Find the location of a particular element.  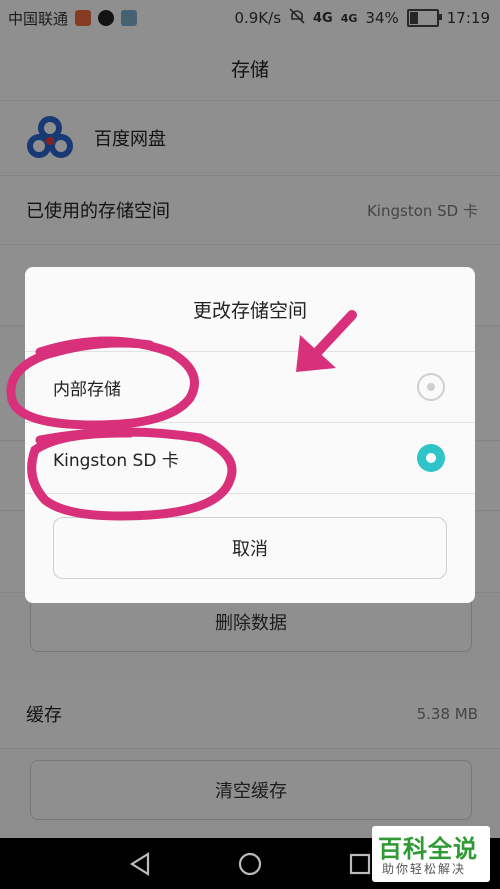

back-icon is located at coordinates (140, 863).